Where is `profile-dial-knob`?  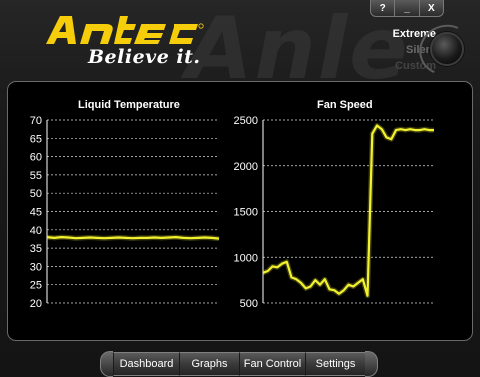
profile-dial-knob is located at coordinates (447, 49).